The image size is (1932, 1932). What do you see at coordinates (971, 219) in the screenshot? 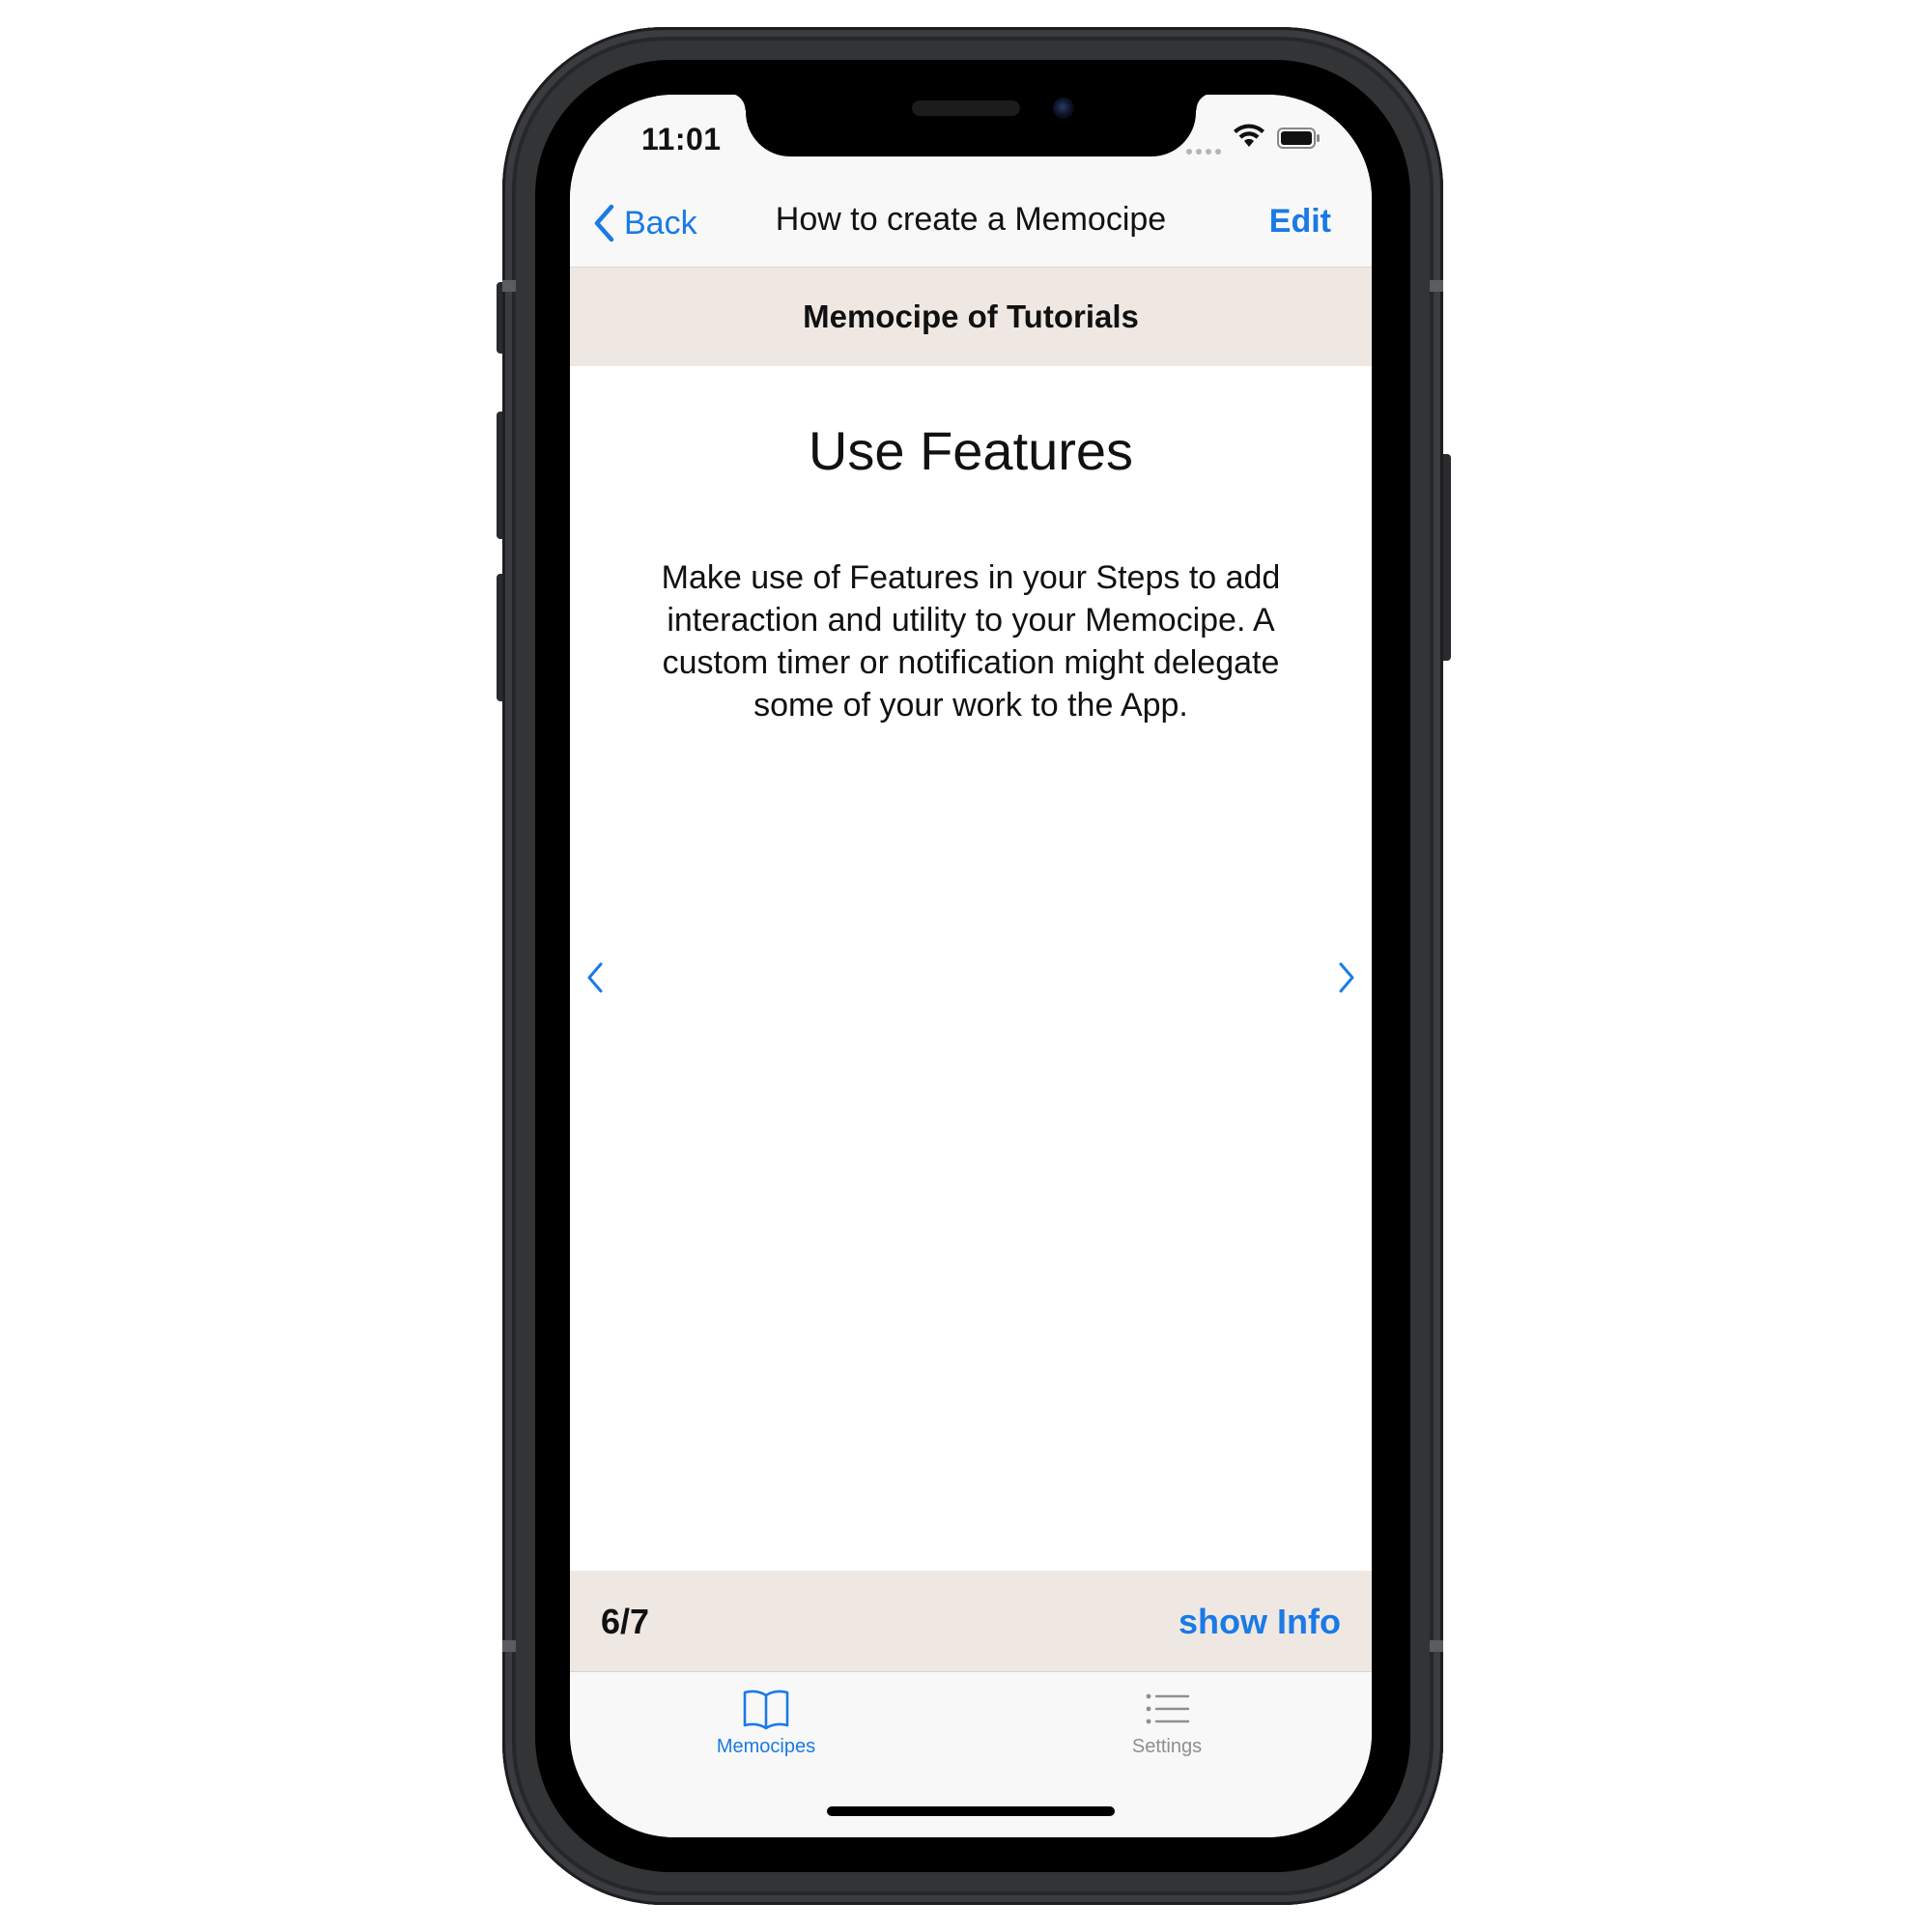
I see `nav-title: How to create a Memocipe` at bounding box center [971, 219].